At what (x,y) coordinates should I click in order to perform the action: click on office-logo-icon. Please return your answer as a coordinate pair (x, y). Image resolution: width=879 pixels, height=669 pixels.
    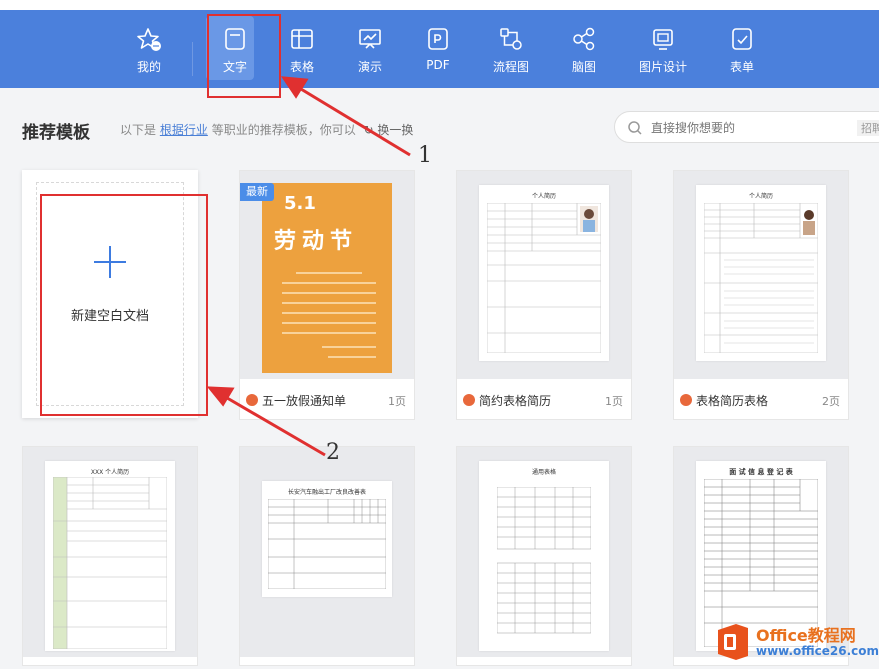
    Looking at the image, I should click on (733, 642).